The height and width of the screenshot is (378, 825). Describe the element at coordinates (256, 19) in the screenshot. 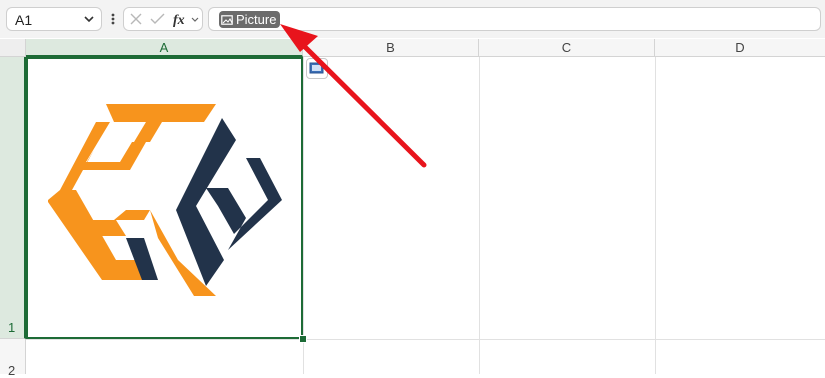

I see `picture-chip-label: Picture` at that location.